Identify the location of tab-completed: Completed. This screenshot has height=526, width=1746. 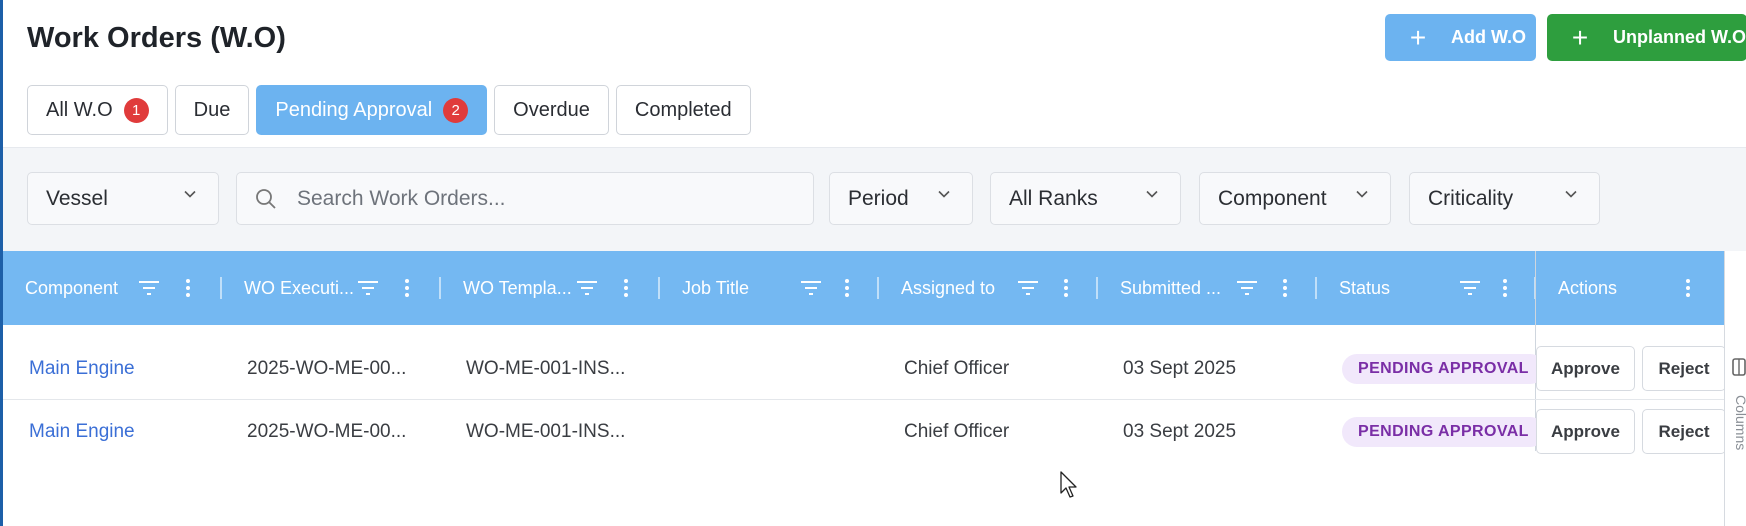
(683, 110).